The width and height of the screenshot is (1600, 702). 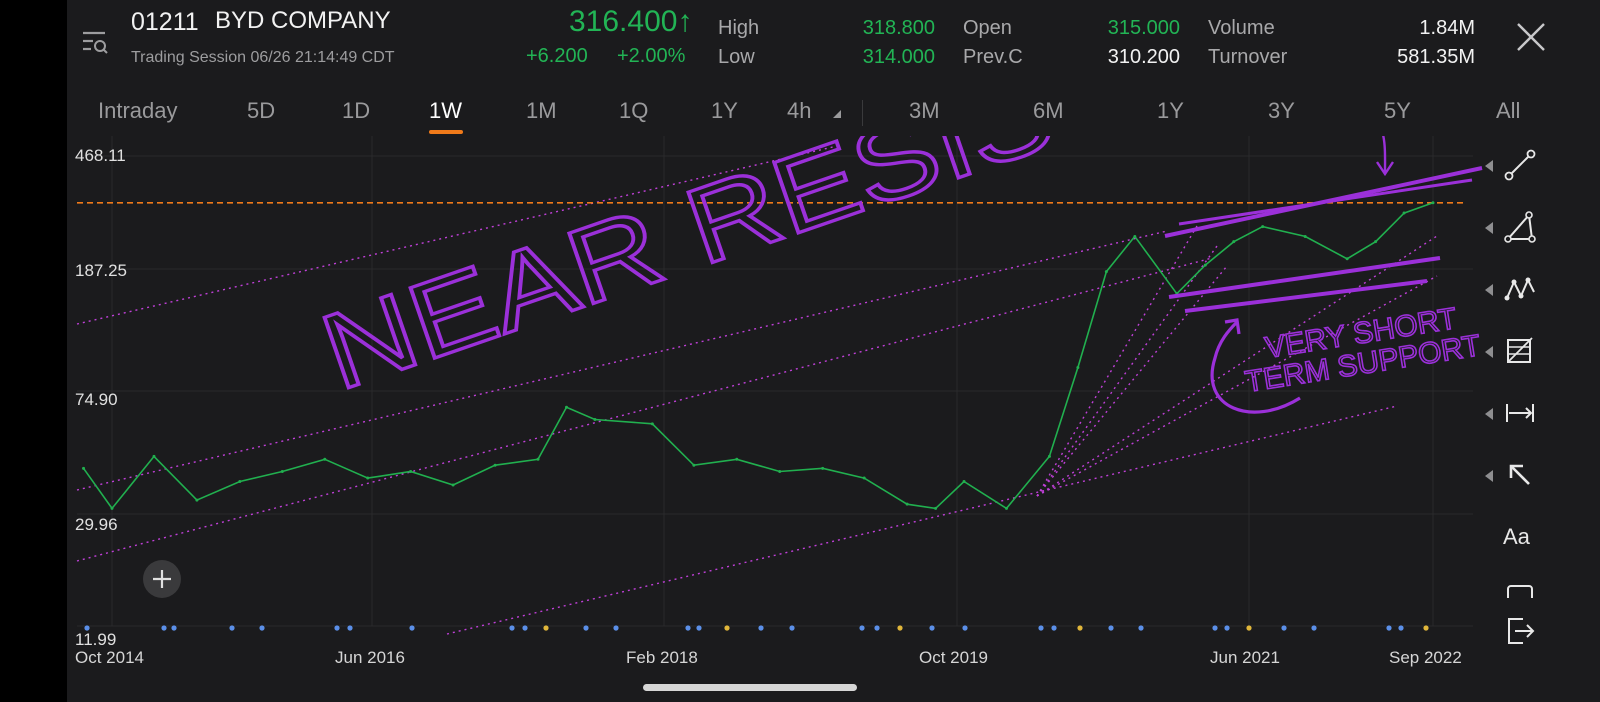 What do you see at coordinates (1425, 657) in the screenshot?
I see `x-tick-label: Sep 2022` at bounding box center [1425, 657].